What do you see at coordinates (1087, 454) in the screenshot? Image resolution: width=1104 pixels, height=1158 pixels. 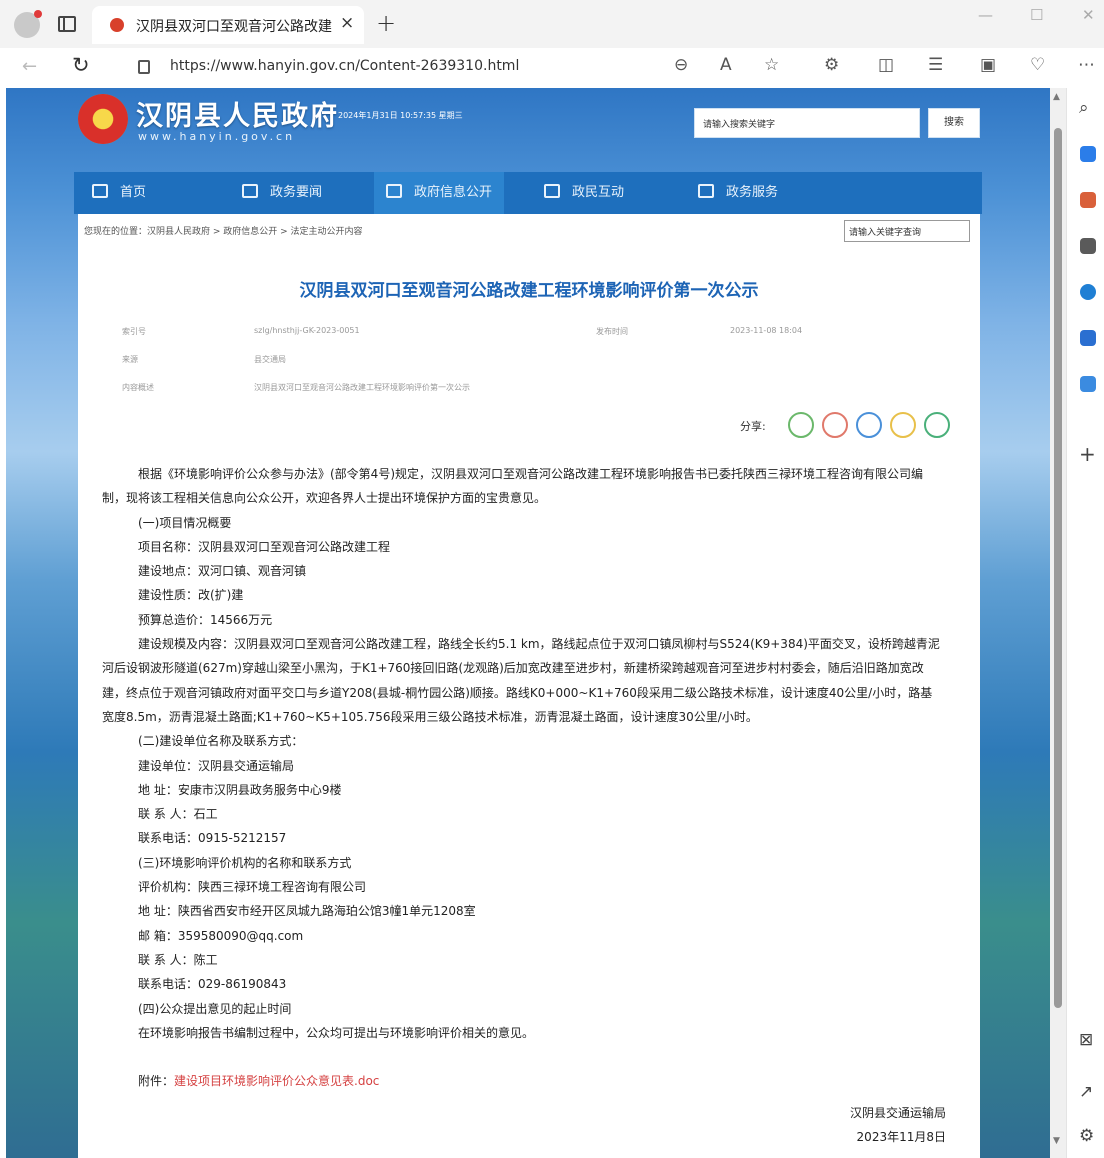 I see `sidebar-add-icon: +` at bounding box center [1087, 454].